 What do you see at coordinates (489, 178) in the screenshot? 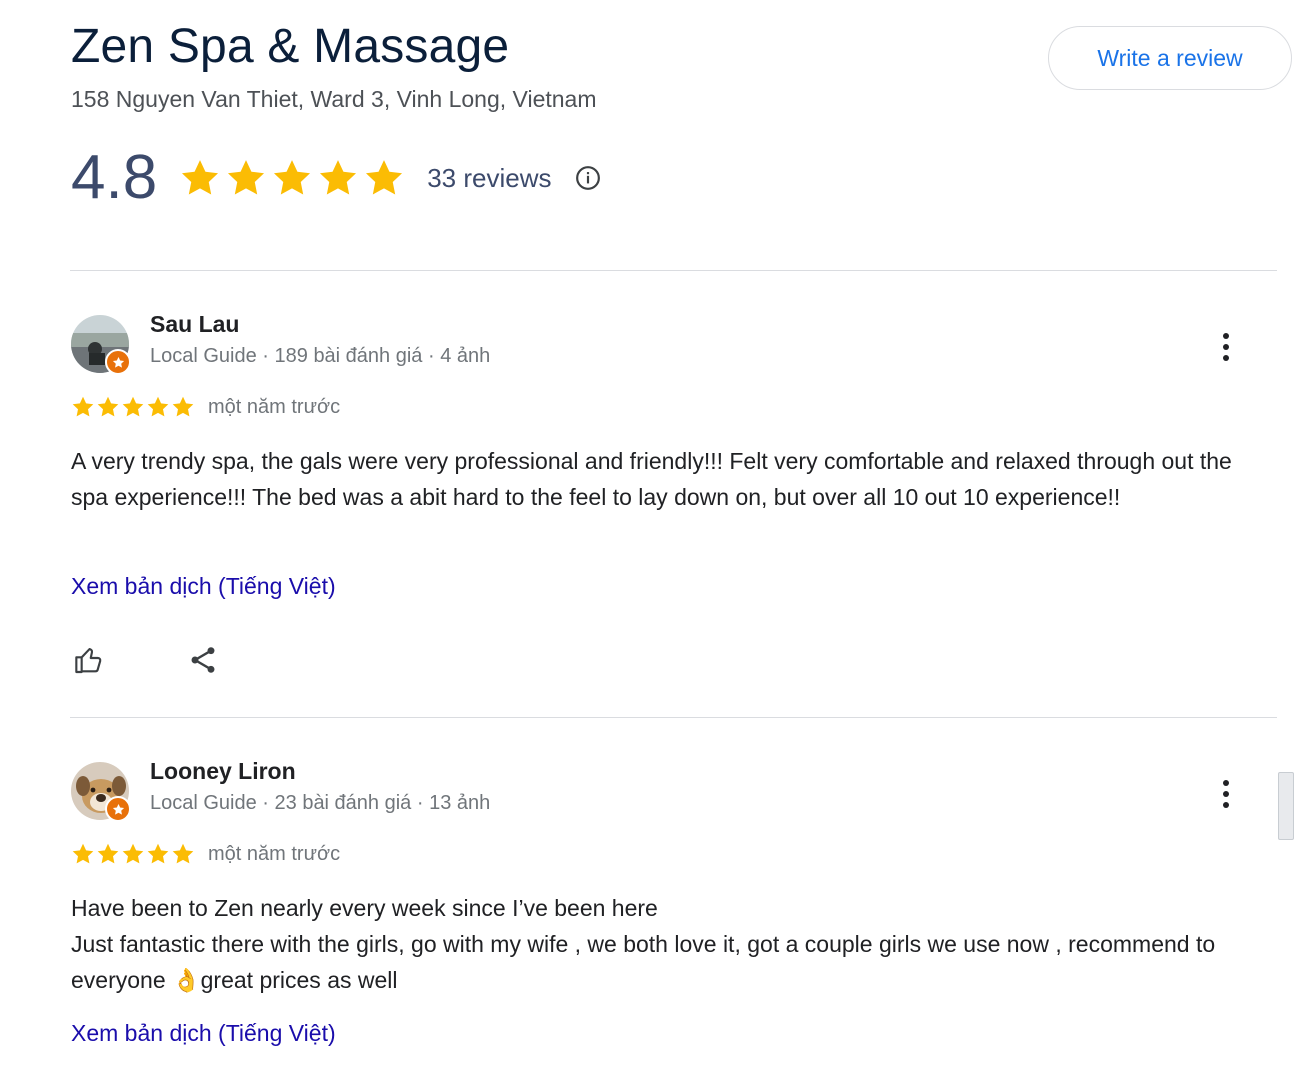
I see `review-count: 33 reviews` at bounding box center [489, 178].